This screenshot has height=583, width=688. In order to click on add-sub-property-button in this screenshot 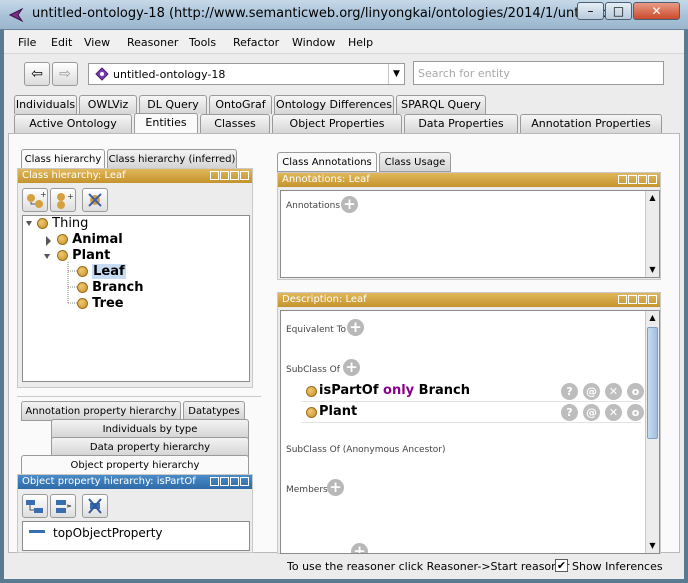, I will do `click(35, 506)`.